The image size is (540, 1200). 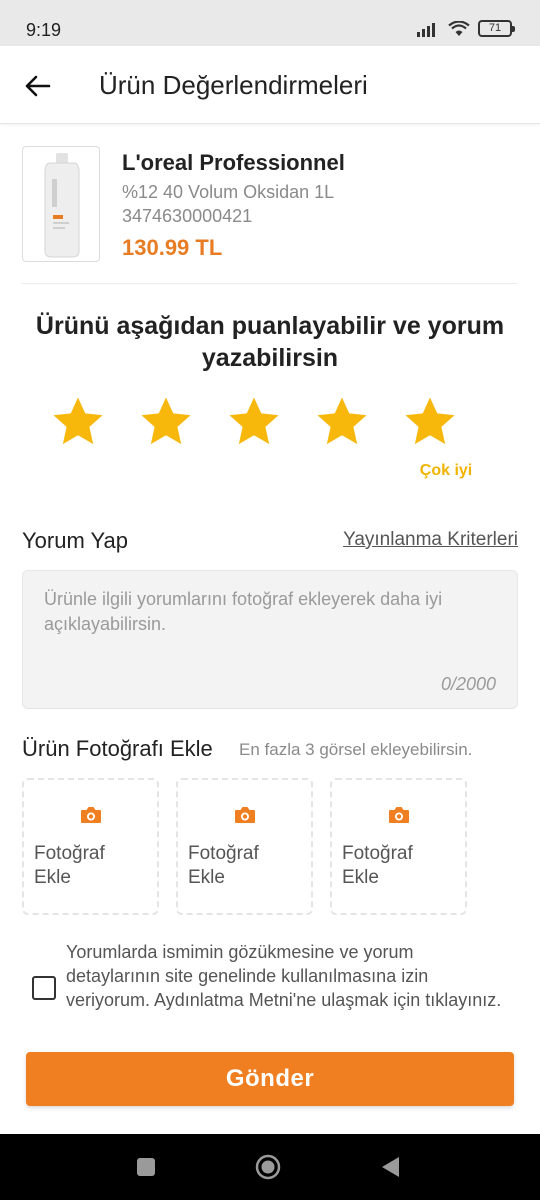 I want to click on back-button, so click(x=38, y=86).